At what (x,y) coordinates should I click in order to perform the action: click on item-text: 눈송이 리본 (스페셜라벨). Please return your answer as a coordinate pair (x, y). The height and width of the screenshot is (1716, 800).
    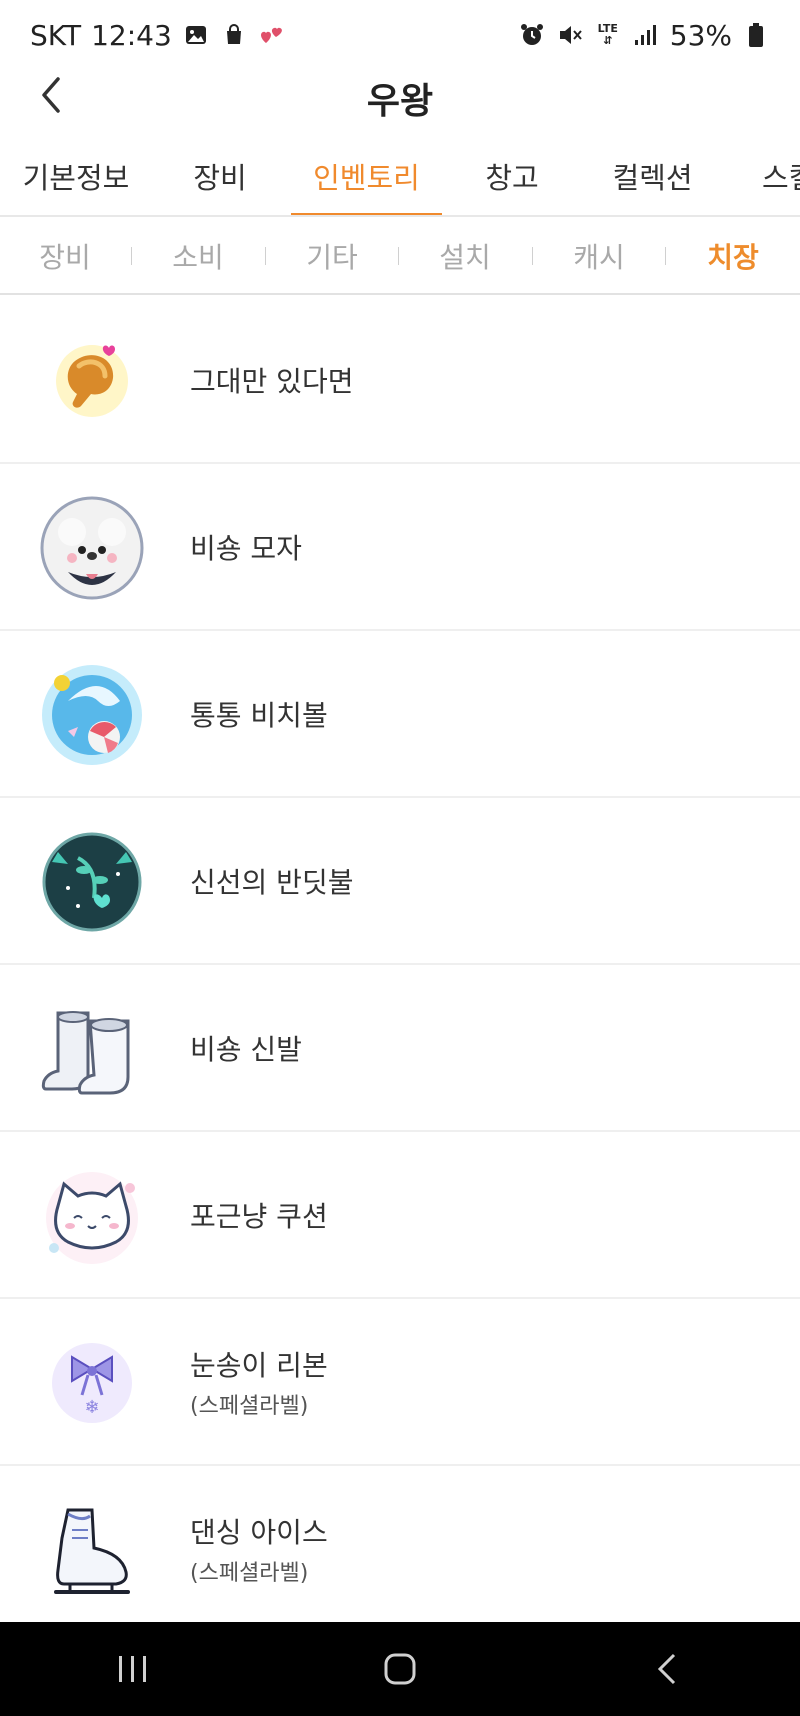
    Looking at the image, I should click on (259, 1382).